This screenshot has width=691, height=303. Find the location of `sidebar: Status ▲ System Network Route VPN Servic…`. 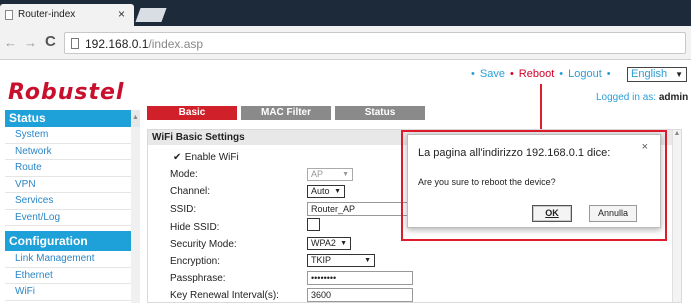

sidebar: Status ▲ System Network Route VPN Servic… is located at coordinates (72, 206).